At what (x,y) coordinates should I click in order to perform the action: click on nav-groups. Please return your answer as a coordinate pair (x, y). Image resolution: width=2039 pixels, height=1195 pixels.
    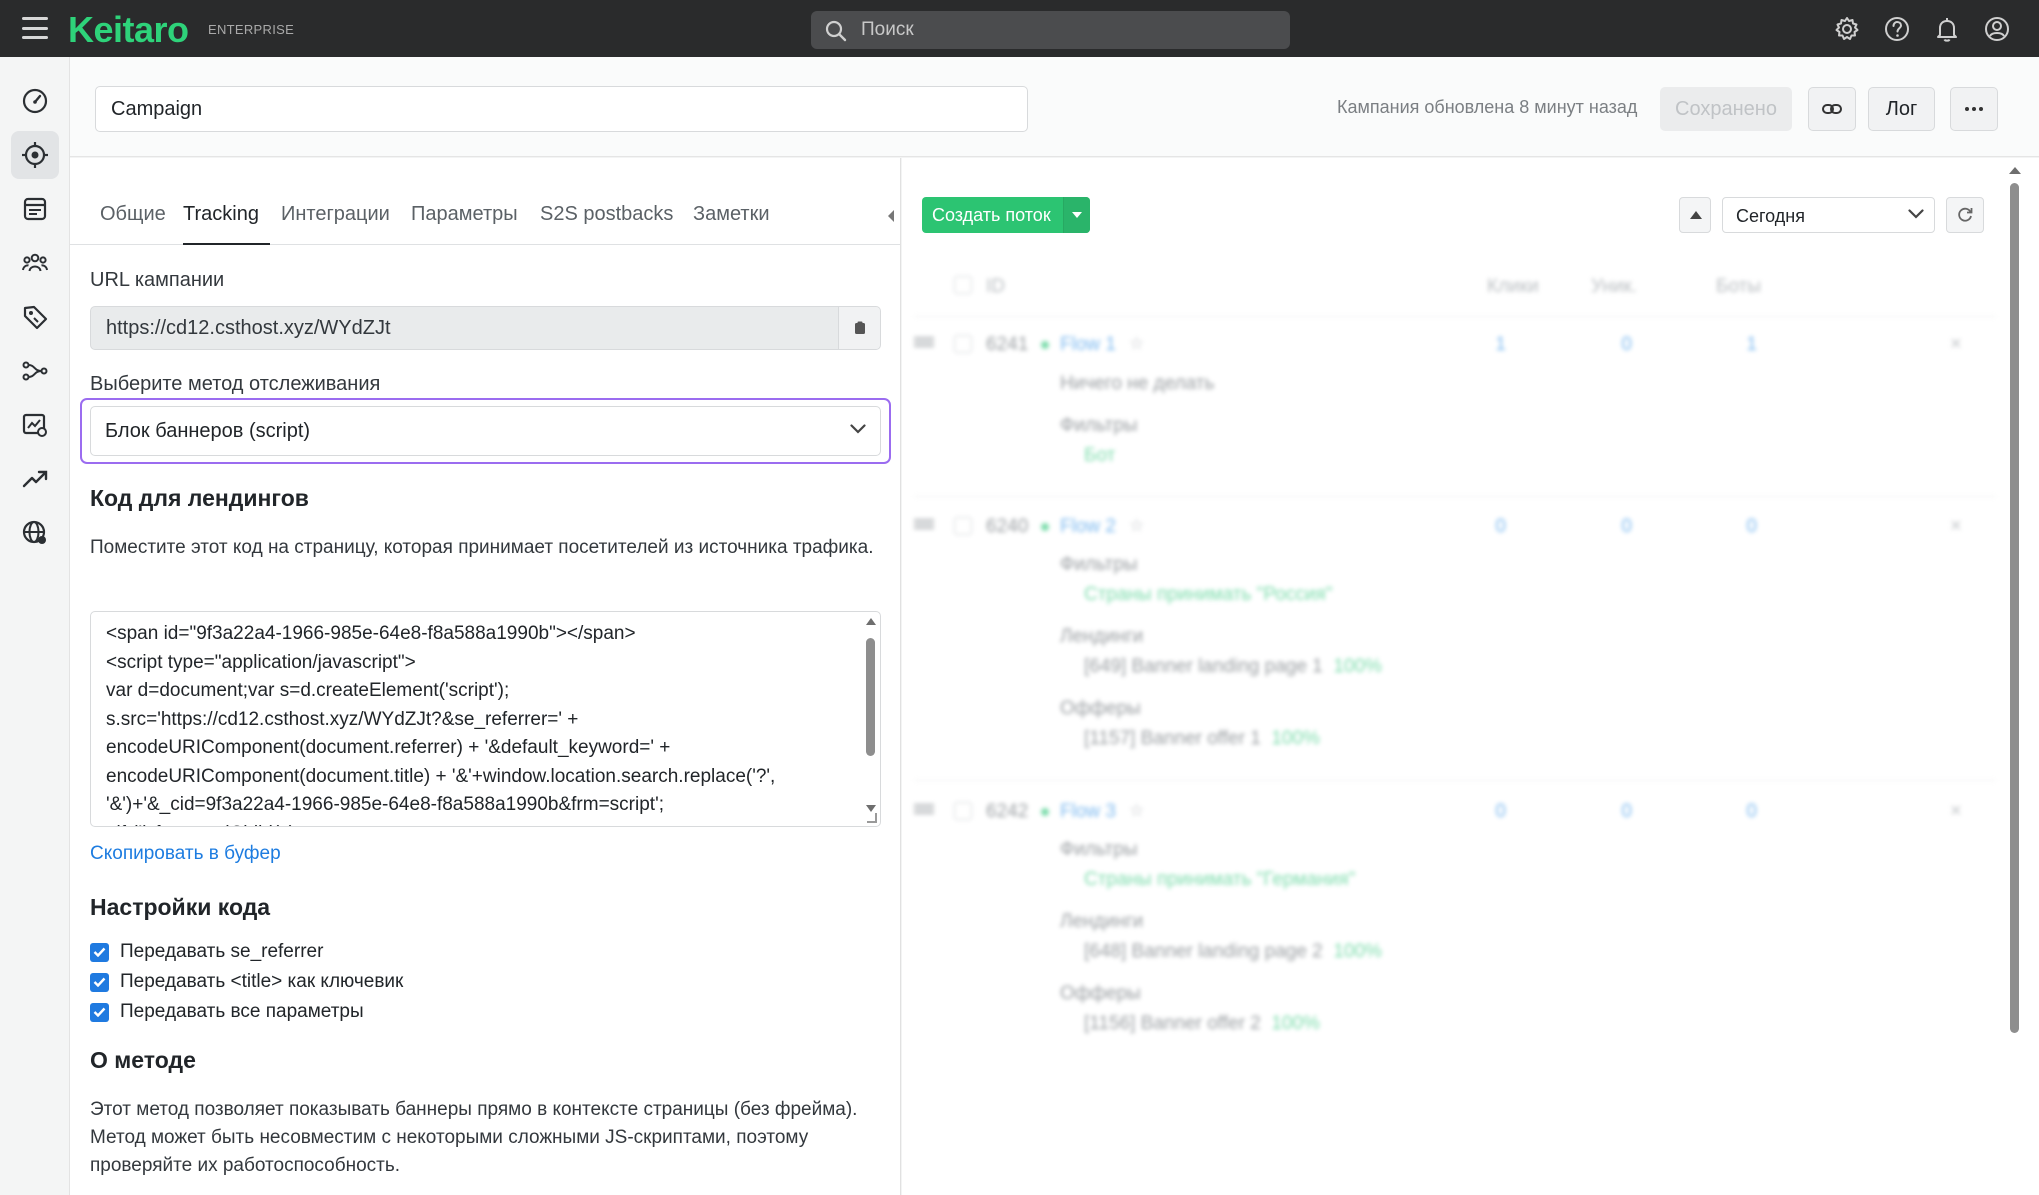
    Looking at the image, I should click on (35, 263).